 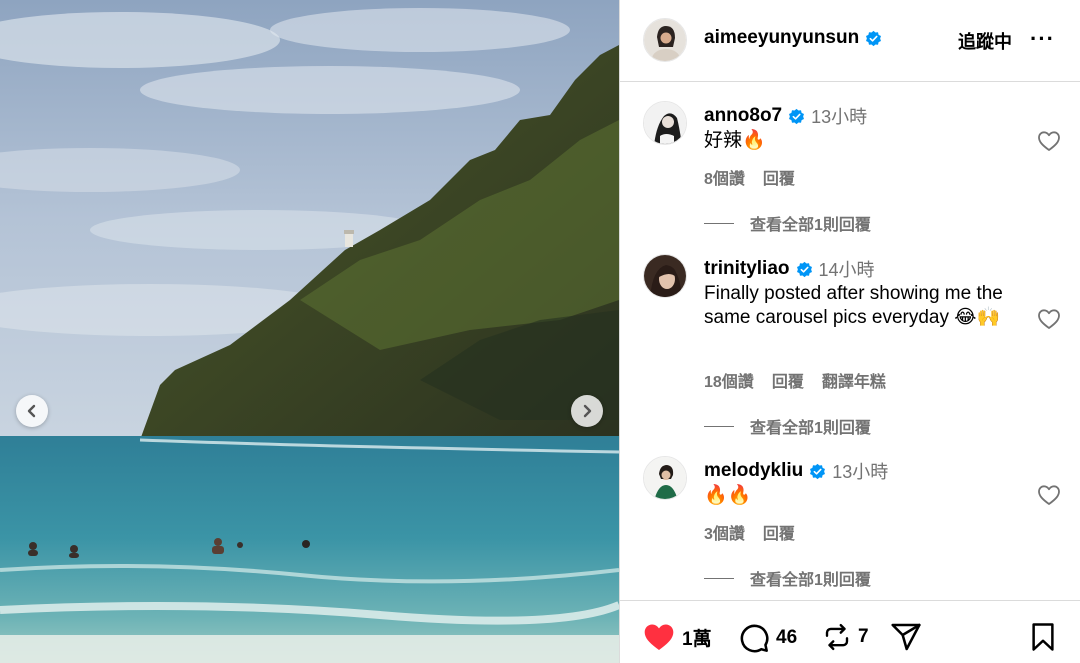 I want to click on chevron-right-icon, so click(x=587, y=411).